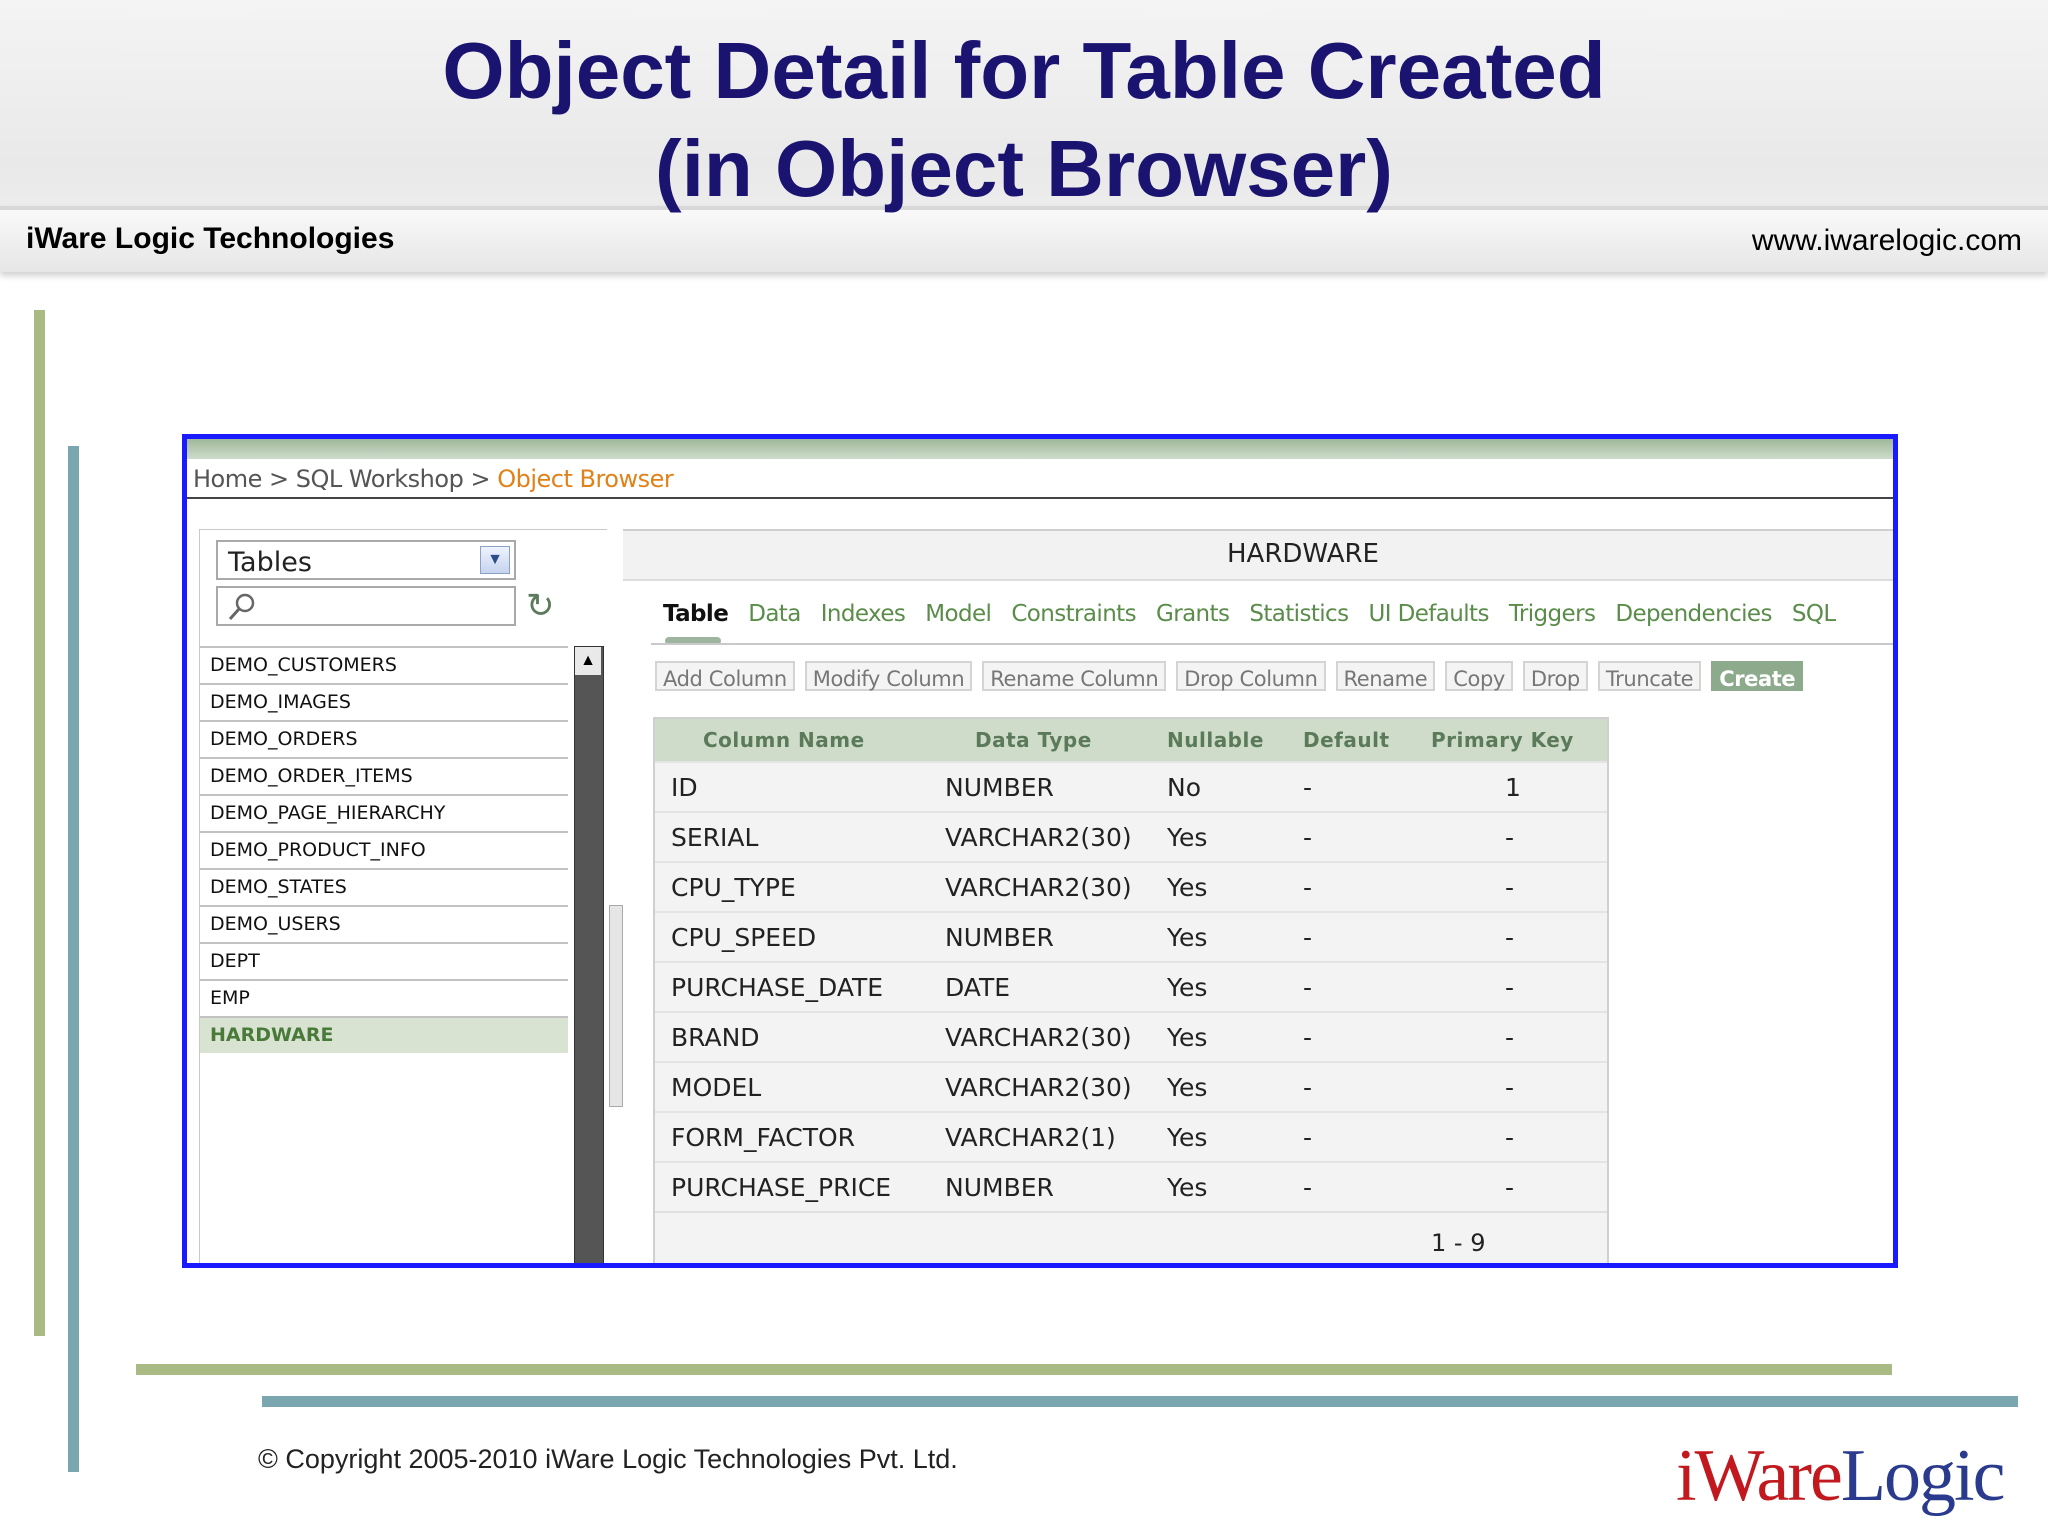  What do you see at coordinates (978, 987) in the screenshot?
I see `data-type-cell: DATE` at bounding box center [978, 987].